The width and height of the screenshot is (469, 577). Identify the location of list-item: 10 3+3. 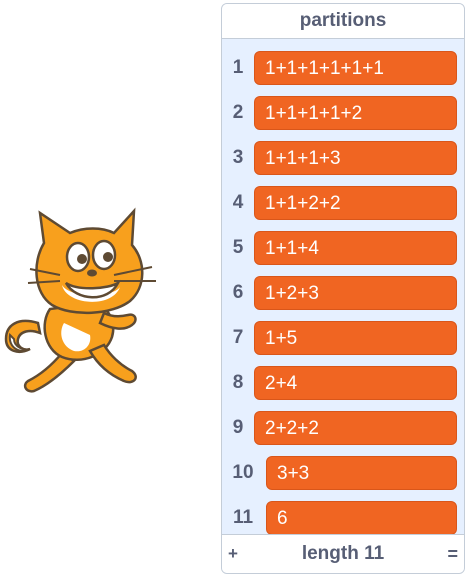
(343, 477).